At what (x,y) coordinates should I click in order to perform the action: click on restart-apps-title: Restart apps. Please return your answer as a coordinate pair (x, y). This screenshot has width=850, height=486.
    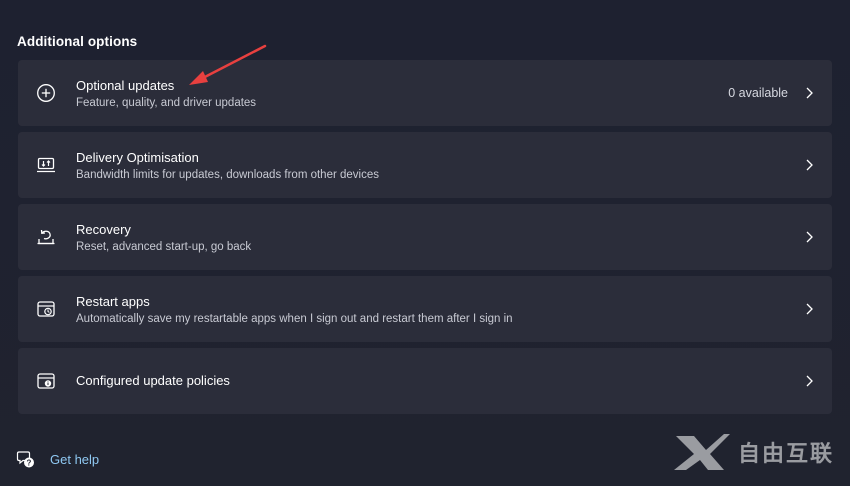
    Looking at the image, I should click on (113, 301).